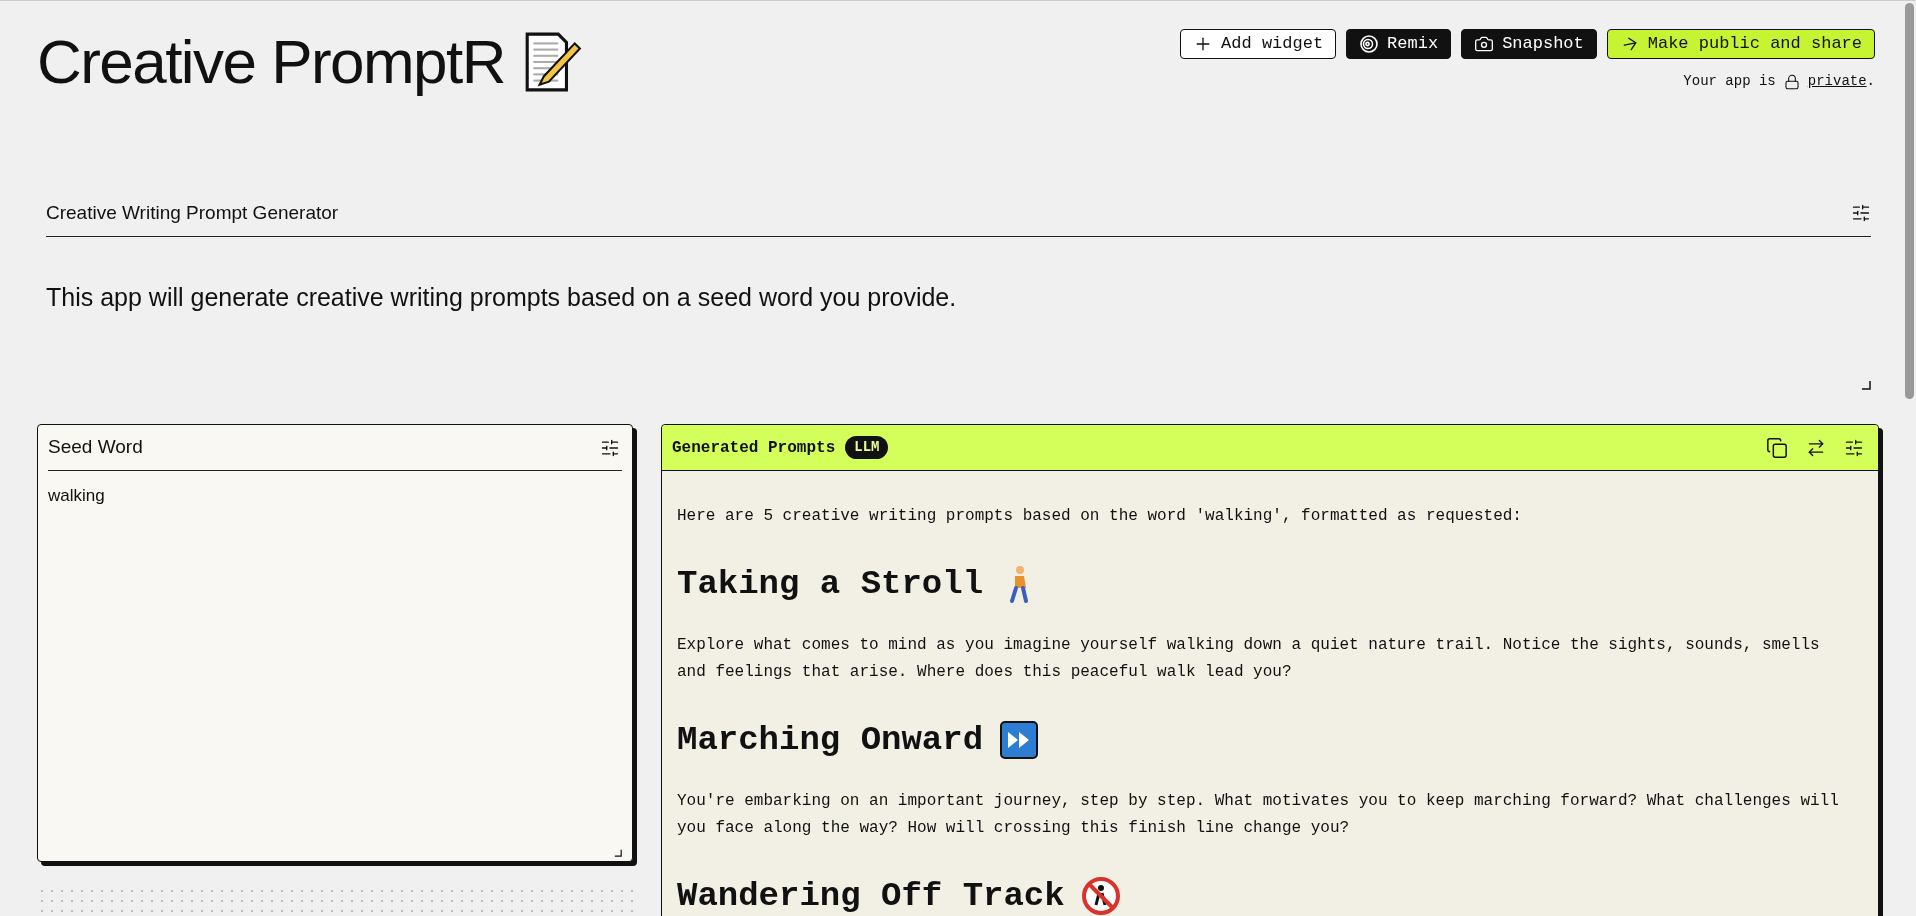  What do you see at coordinates (1909, 201) in the screenshot?
I see `scrollbar` at bounding box center [1909, 201].